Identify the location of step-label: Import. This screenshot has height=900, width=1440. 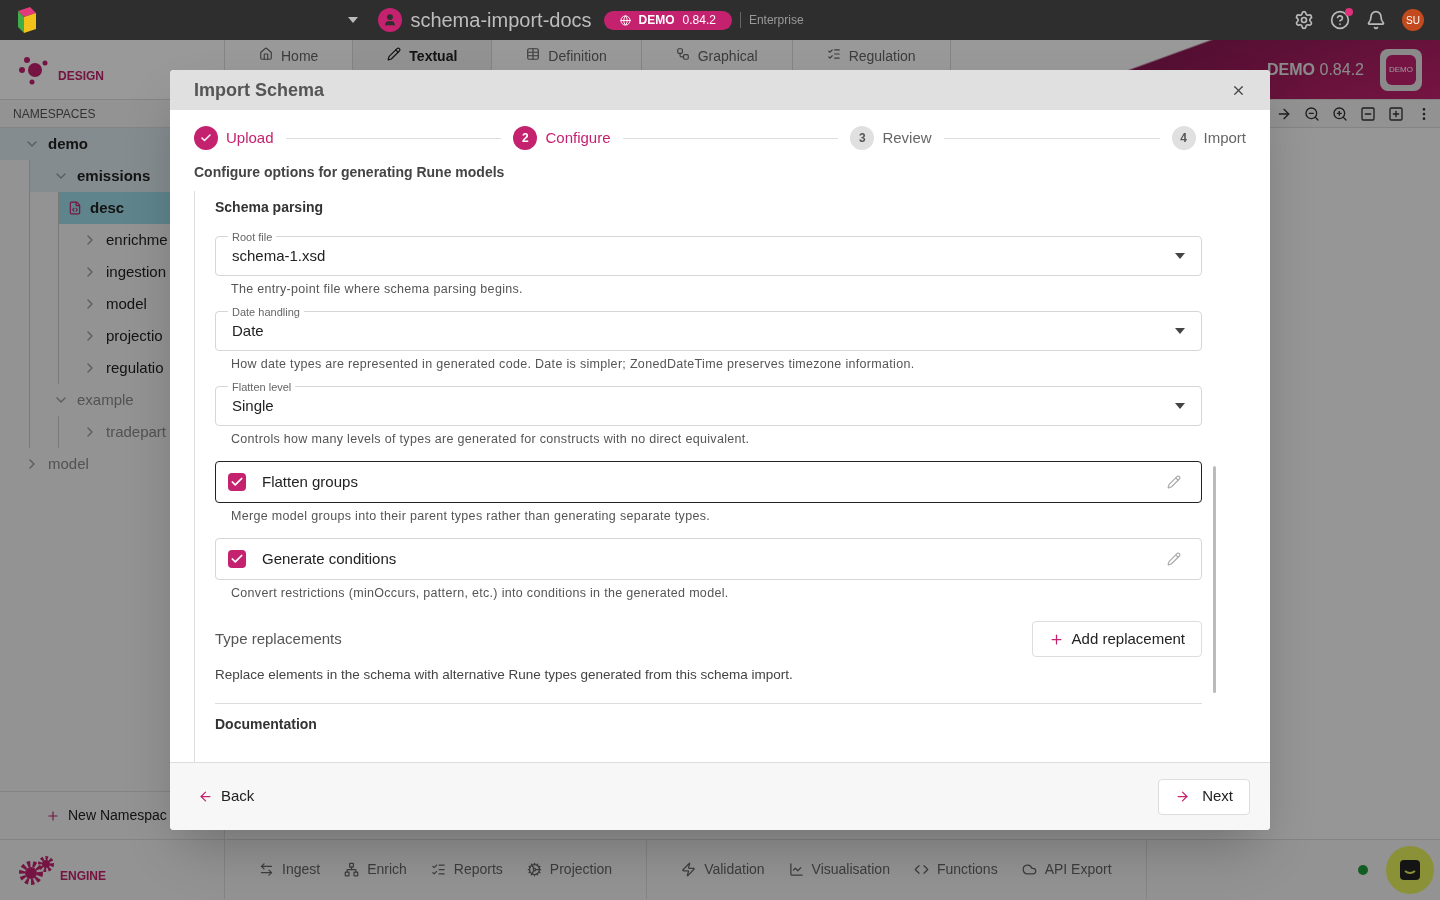
(1224, 137).